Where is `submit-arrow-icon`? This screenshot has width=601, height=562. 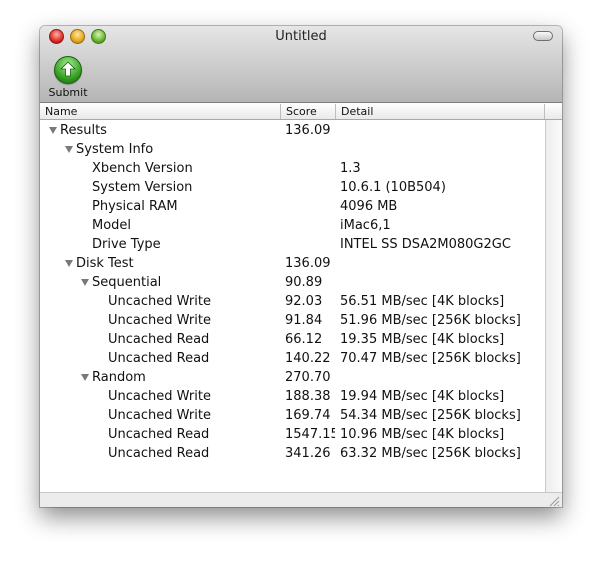
submit-arrow-icon is located at coordinates (68, 70).